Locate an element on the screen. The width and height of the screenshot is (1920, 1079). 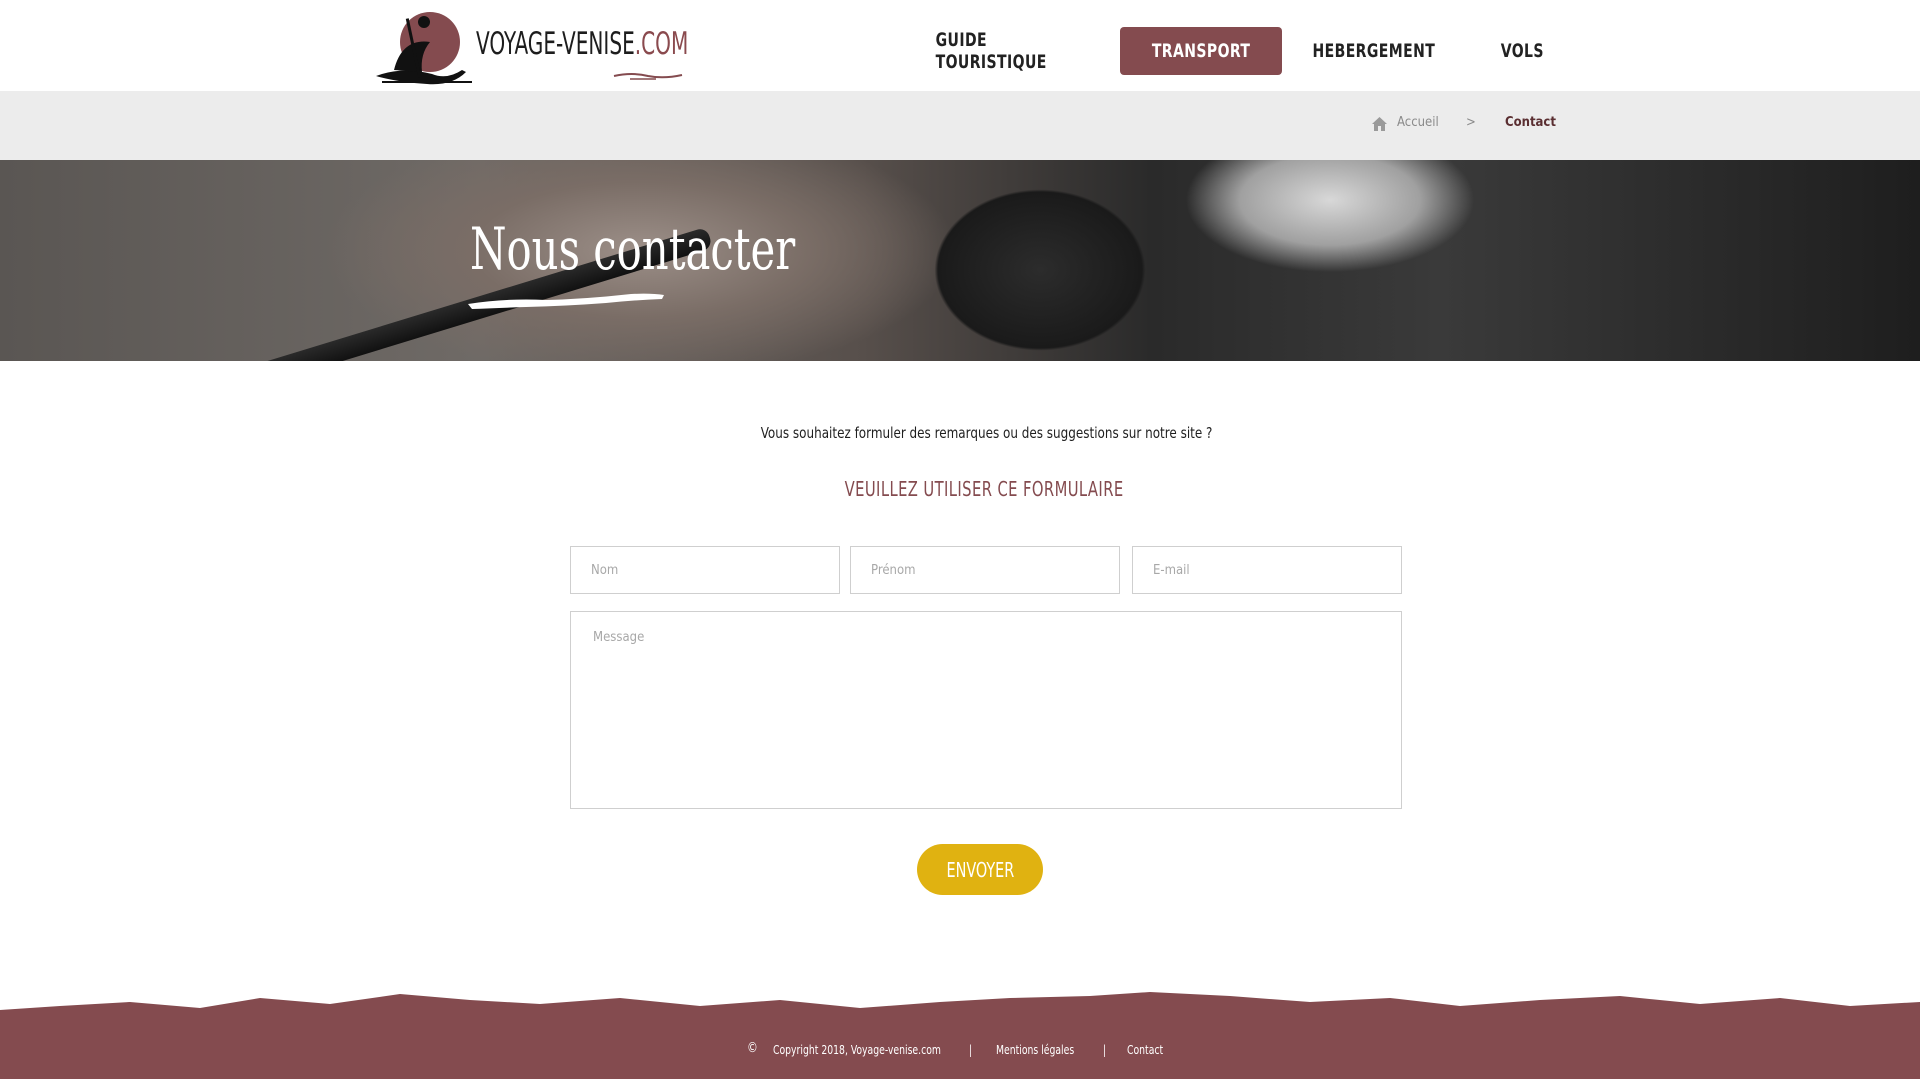
nom-field is located at coordinates (705, 570).